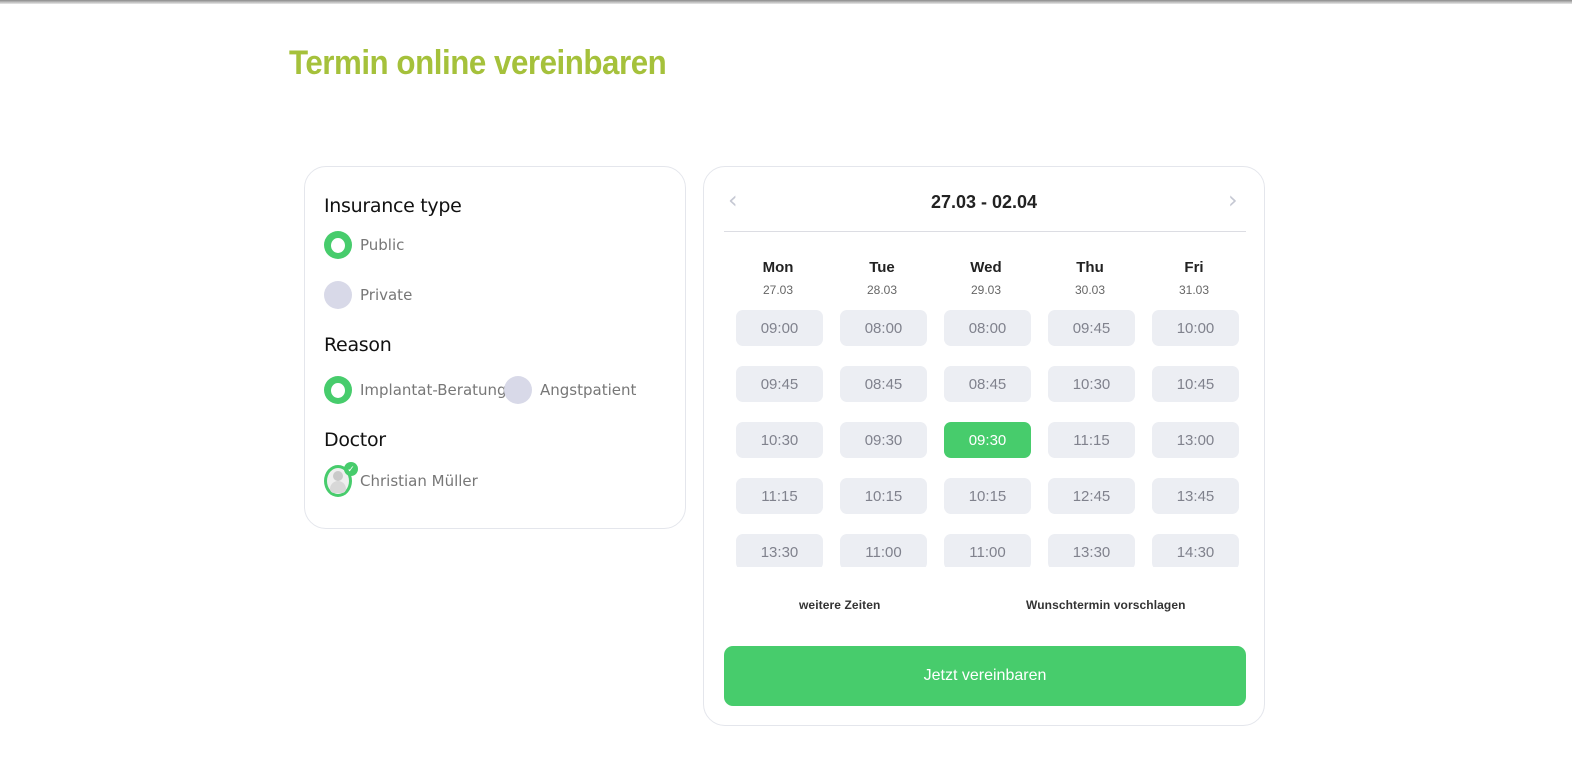 The height and width of the screenshot is (769, 1572). Describe the element at coordinates (1195, 550) in the screenshot. I see `time-slot: 14:30` at that location.